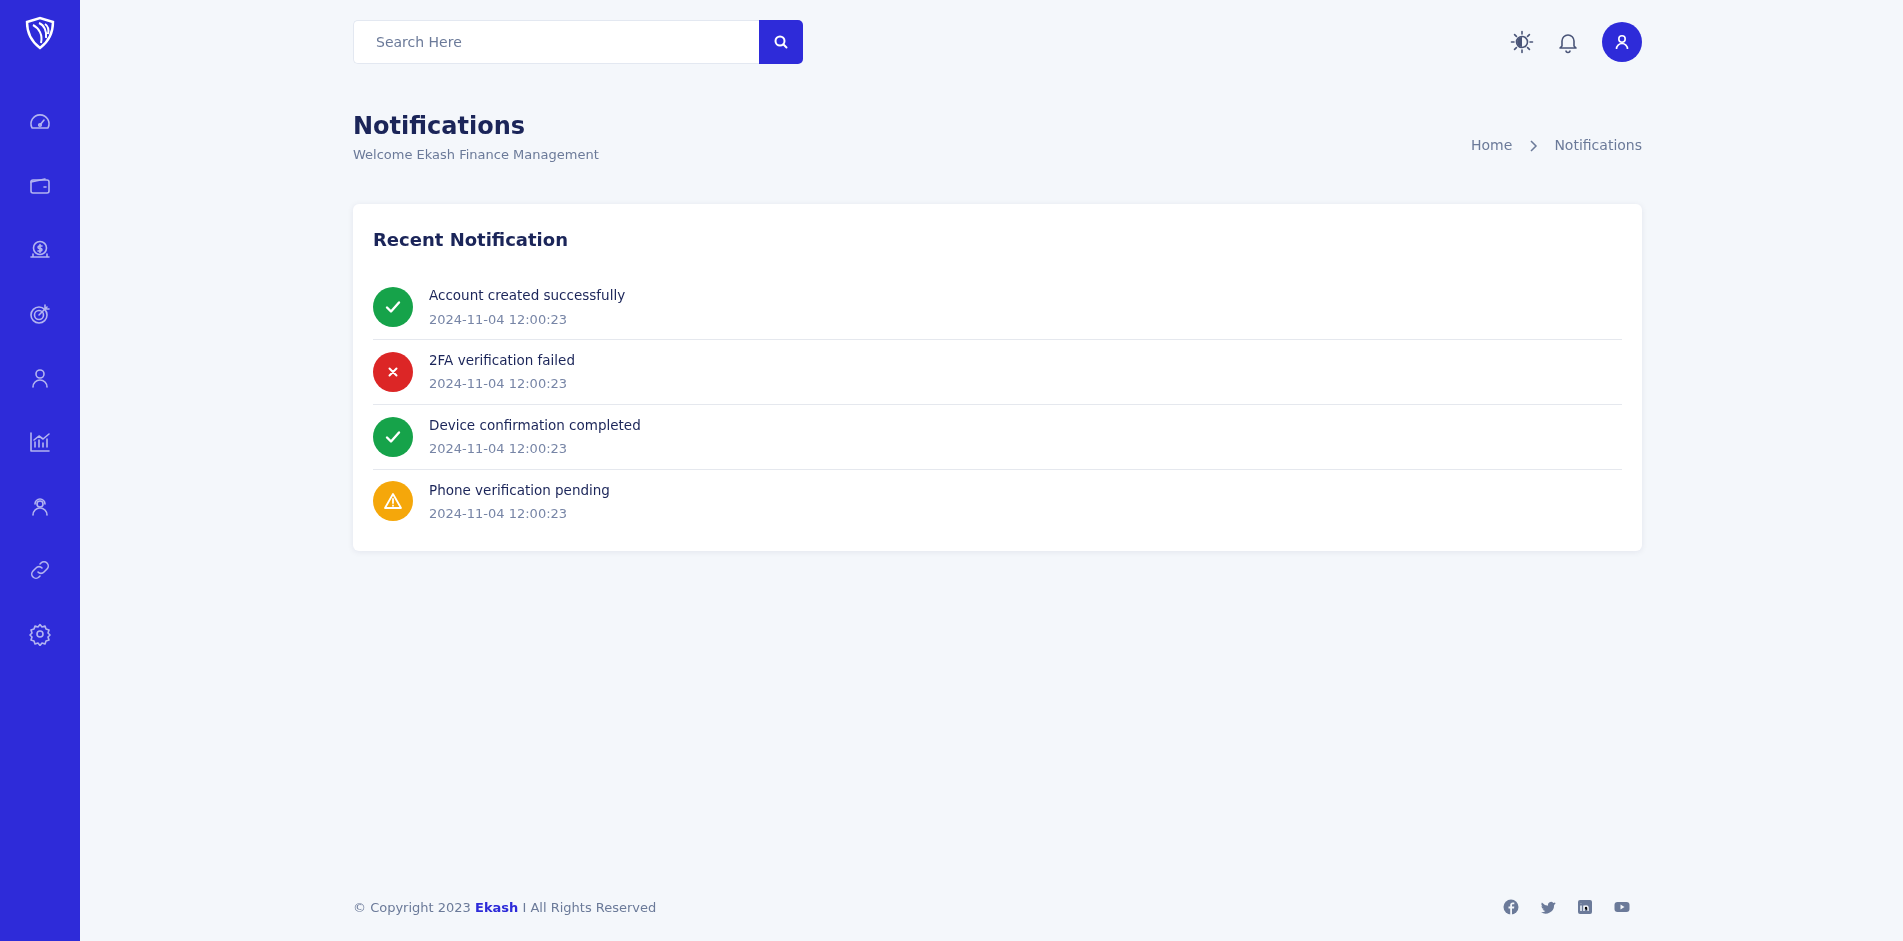 Image resolution: width=1903 pixels, height=941 pixels. What do you see at coordinates (40, 570) in the screenshot?
I see `link-icon` at bounding box center [40, 570].